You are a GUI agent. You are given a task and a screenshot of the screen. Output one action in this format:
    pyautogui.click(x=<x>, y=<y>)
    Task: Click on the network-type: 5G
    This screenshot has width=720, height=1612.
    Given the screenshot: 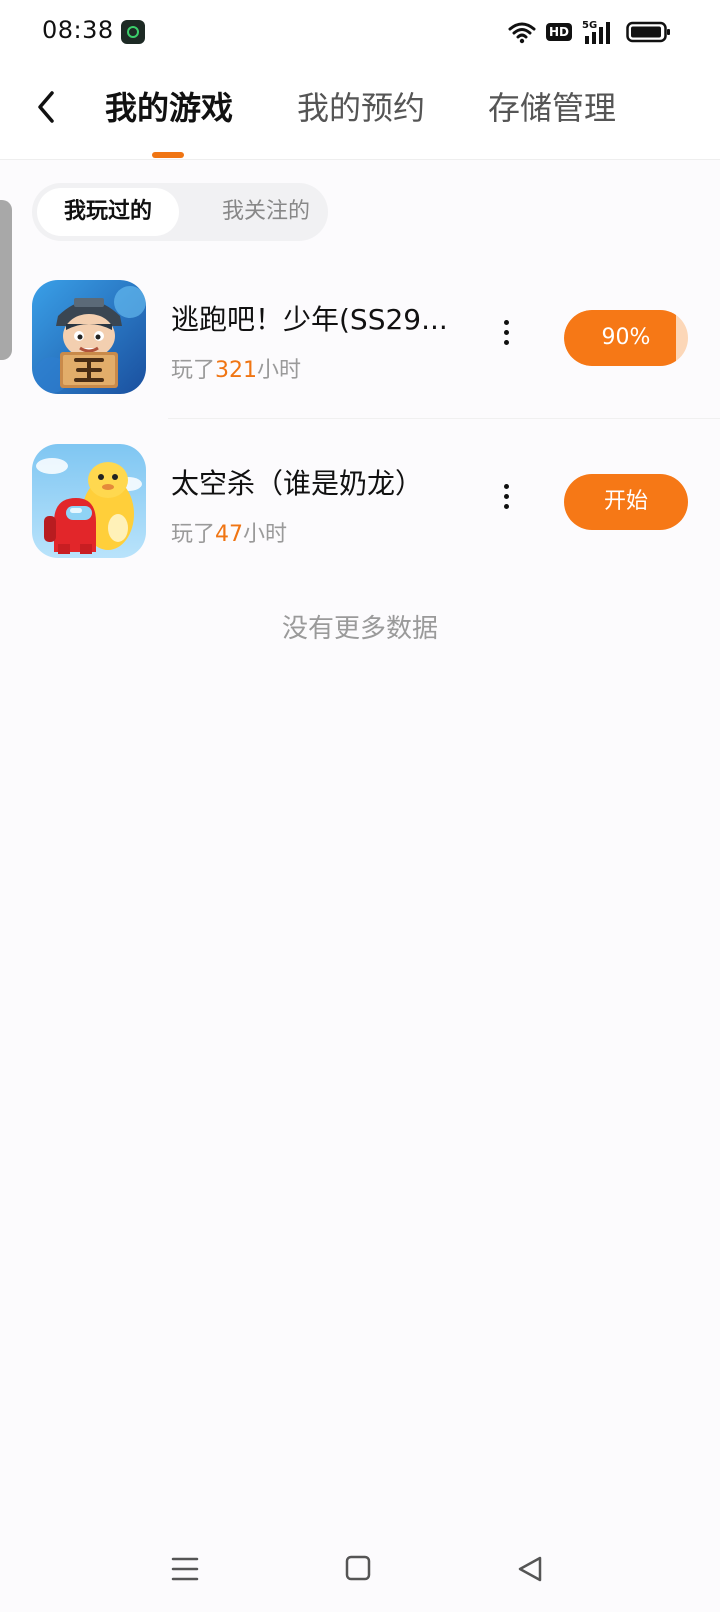 What is the action you would take?
    pyautogui.click(x=589, y=25)
    